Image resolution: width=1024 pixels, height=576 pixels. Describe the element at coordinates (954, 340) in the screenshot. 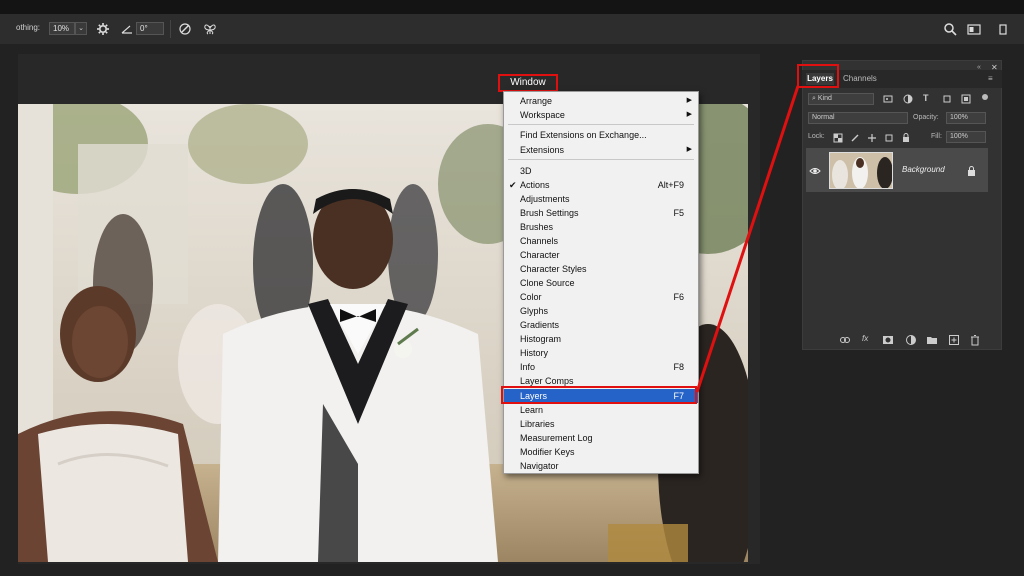

I see `new-layer-icon` at that location.